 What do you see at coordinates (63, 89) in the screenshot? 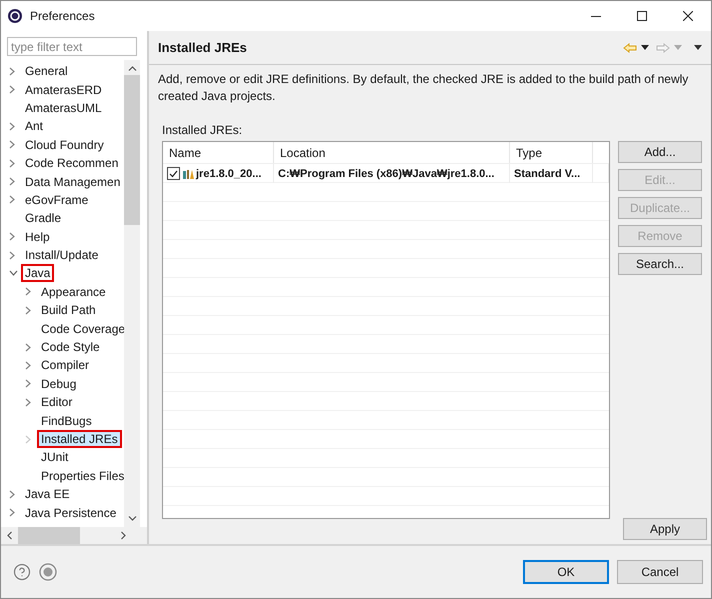
I see `tree-item: AmaterasERD` at bounding box center [63, 89].